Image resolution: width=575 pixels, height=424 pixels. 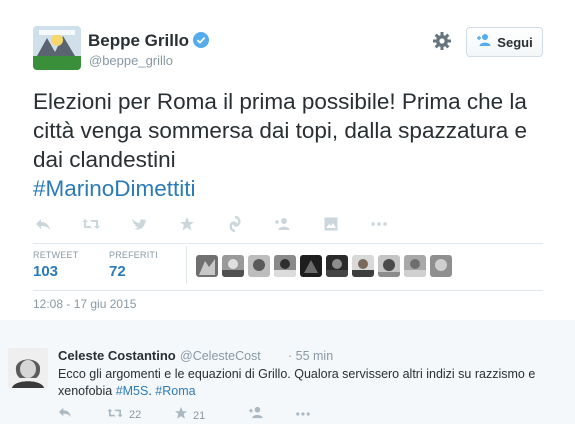 What do you see at coordinates (213, 224) in the screenshot?
I see `tweet-actions` at bounding box center [213, 224].